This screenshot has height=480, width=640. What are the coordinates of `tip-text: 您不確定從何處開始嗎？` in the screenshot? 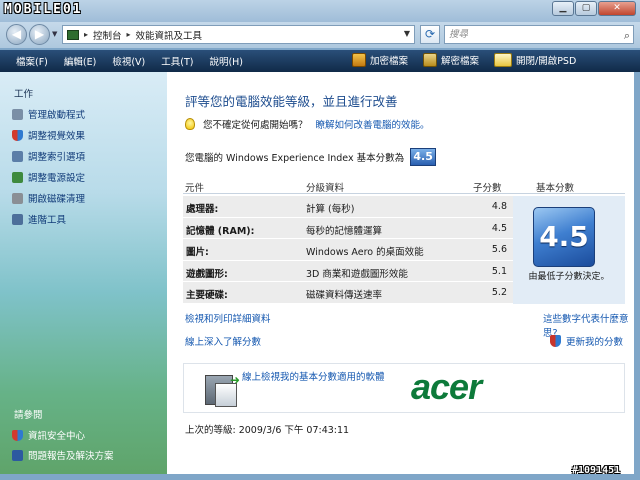 It's located at (255, 125).